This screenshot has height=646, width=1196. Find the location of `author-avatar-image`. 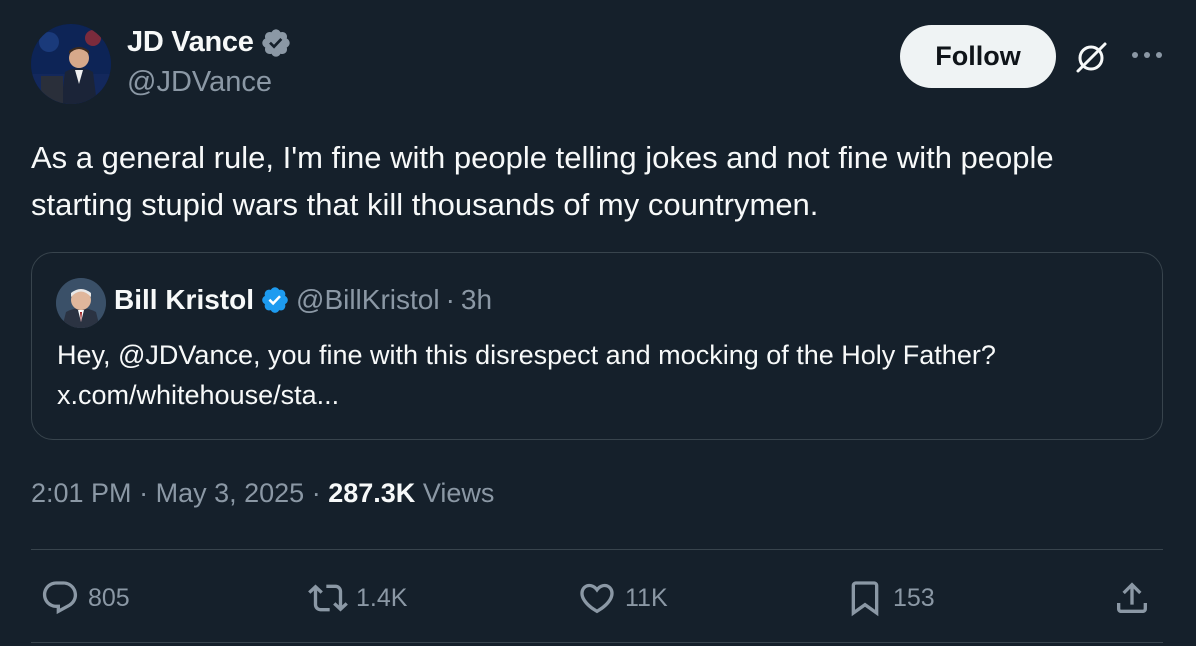

author-avatar-image is located at coordinates (71, 64).